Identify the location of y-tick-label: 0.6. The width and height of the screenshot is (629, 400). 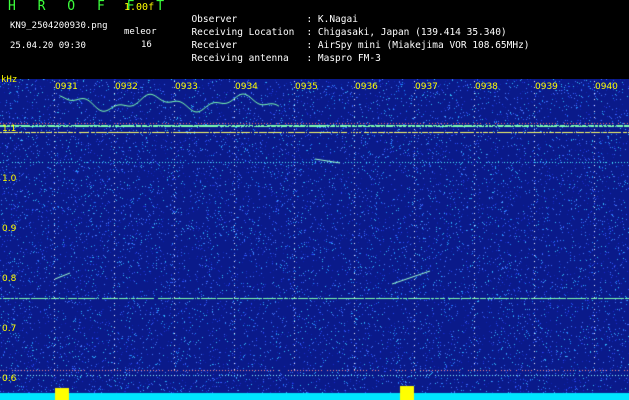
(9, 379).